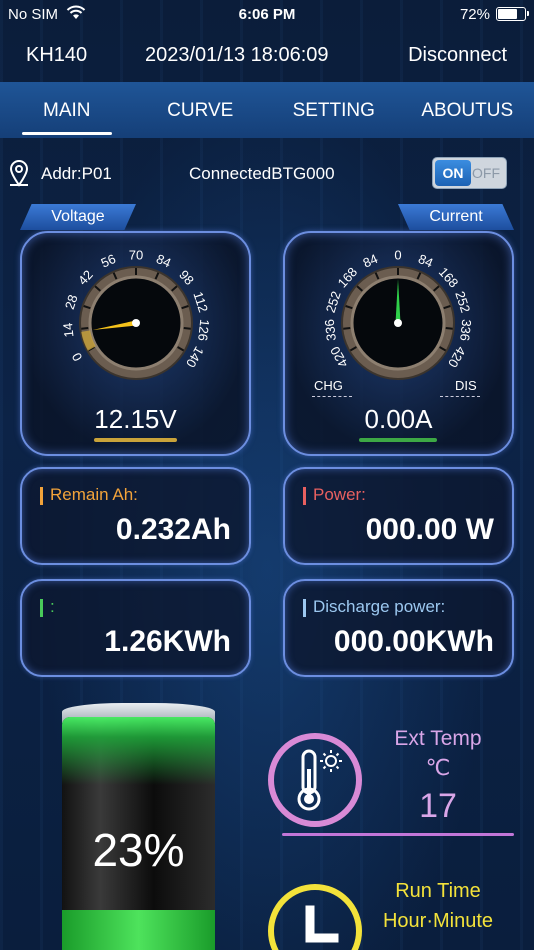 The height and width of the screenshot is (950, 534). What do you see at coordinates (94, 494) in the screenshot?
I see `remain-ah-label: Remain Ah:` at bounding box center [94, 494].